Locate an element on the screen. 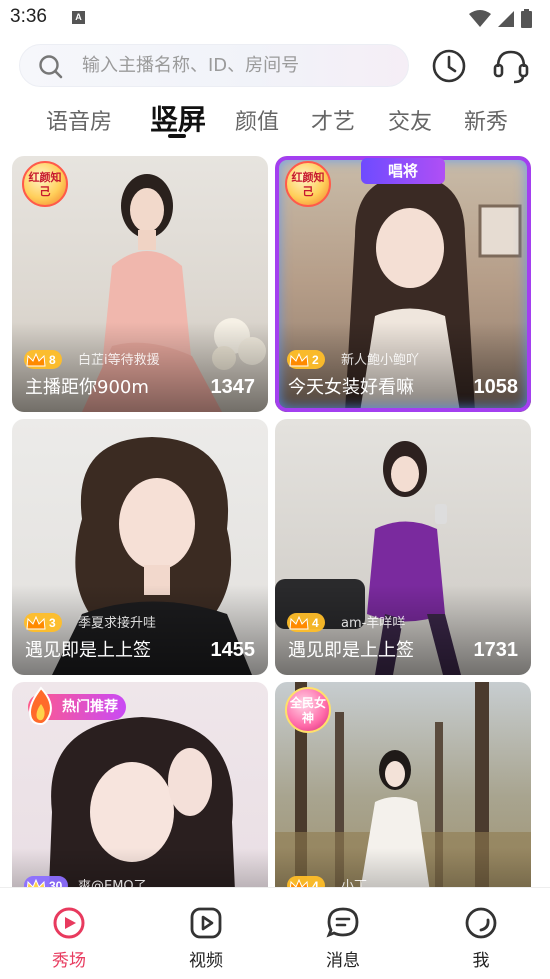 The image size is (550, 979). level-number: 3 is located at coordinates (52, 622).